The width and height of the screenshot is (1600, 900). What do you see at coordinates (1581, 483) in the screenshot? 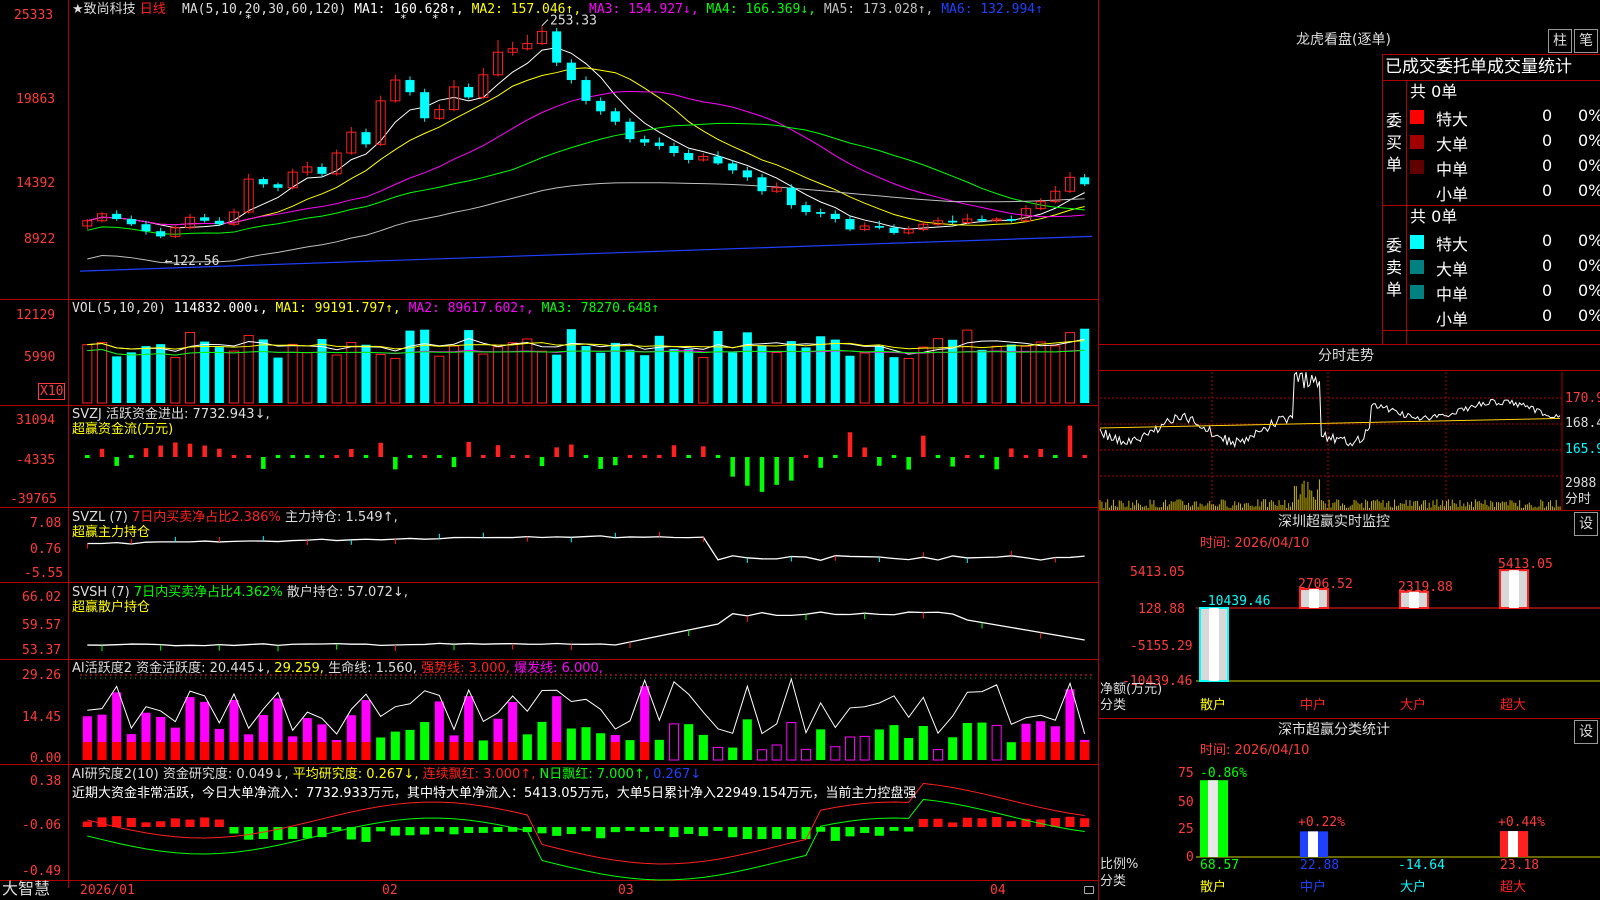
I see `intraday-vol-top: 2988` at bounding box center [1581, 483].